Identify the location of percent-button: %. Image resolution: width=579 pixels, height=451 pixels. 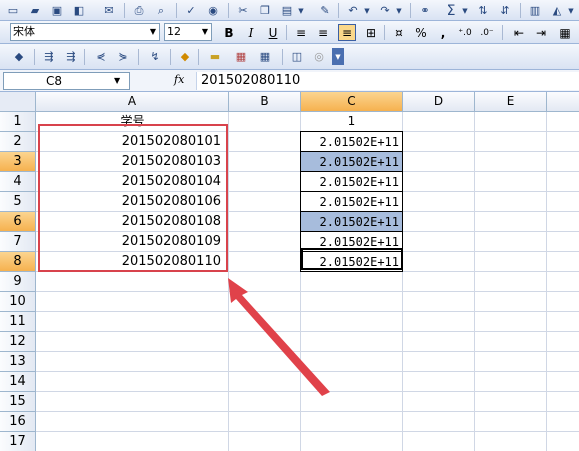
(421, 32).